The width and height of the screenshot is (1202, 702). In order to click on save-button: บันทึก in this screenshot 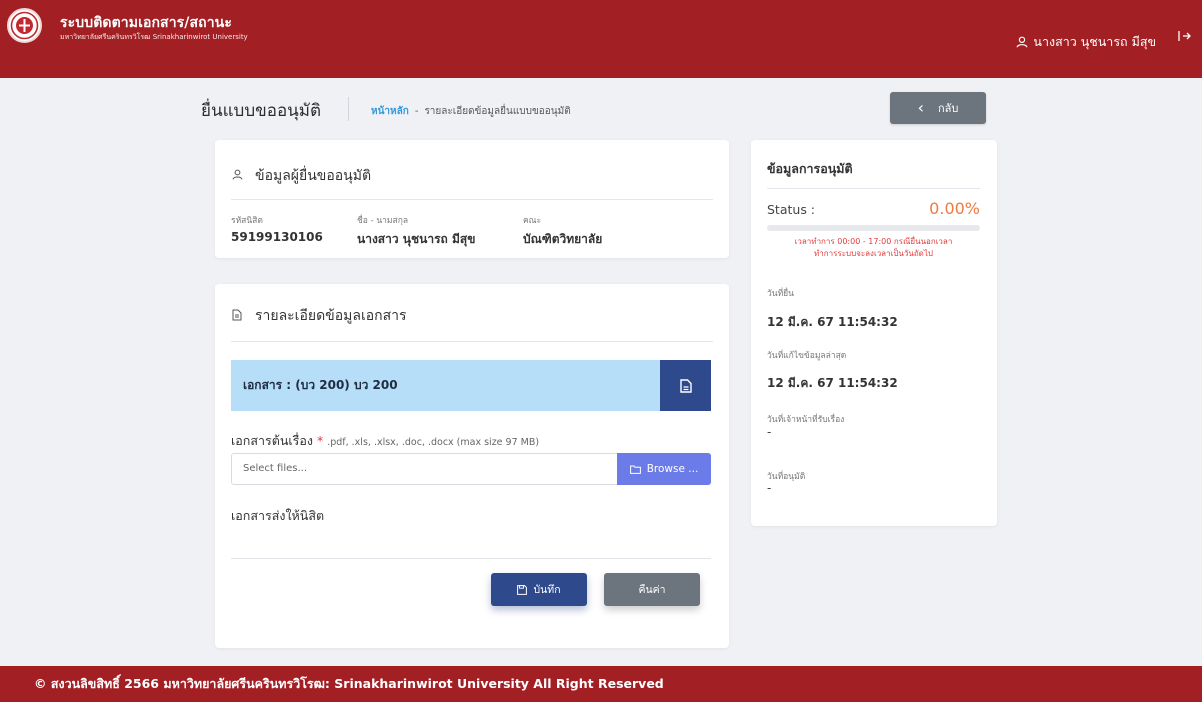, I will do `click(539, 589)`.